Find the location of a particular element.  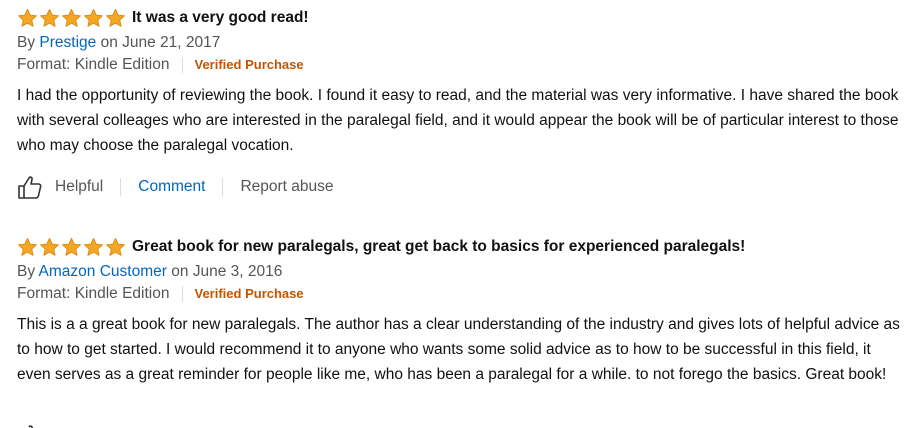

review-title: It was a very good read! is located at coordinates (220, 18).